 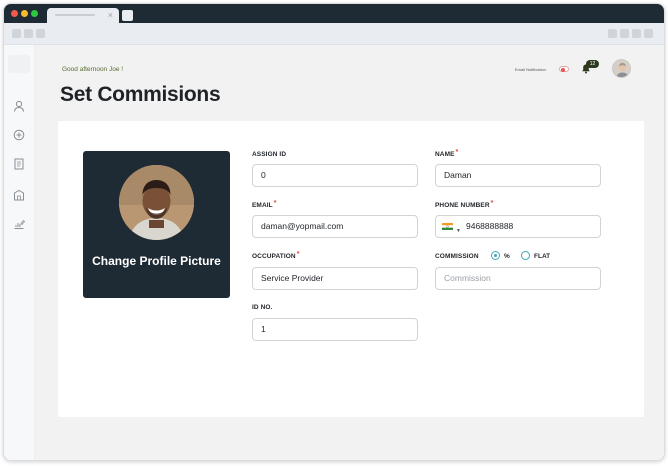 I want to click on profile-photo, so click(x=156, y=202).